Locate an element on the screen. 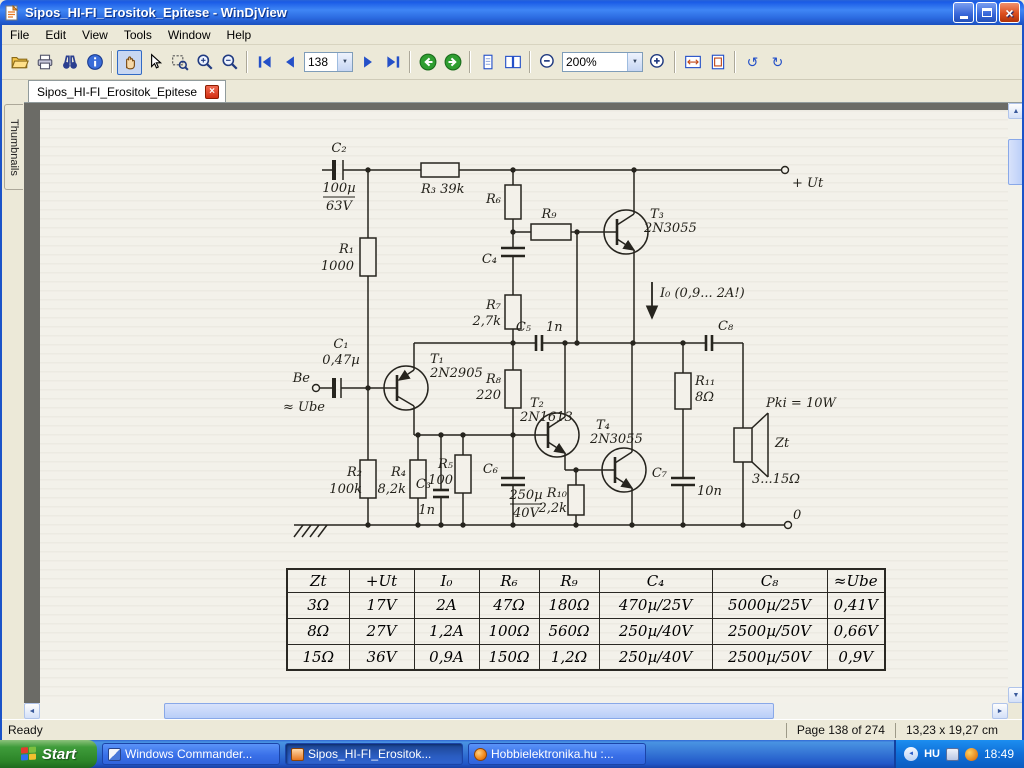  label-c6: C₆ is located at coordinates (490, 469).